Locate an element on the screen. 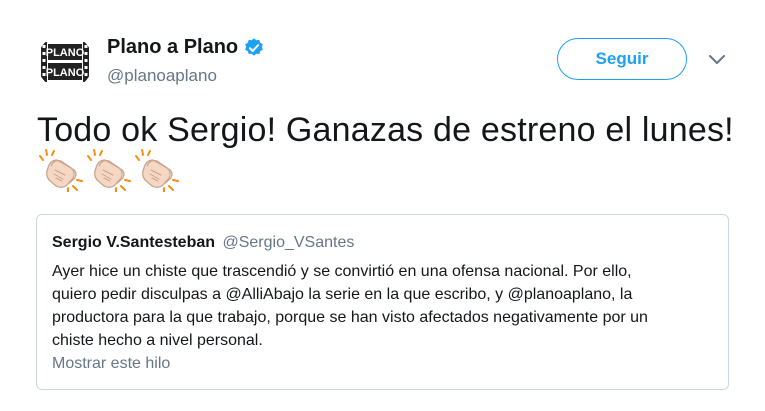 The height and width of the screenshot is (411, 765). quoted-tweet-header: Sergio V.Santesteban @Sergio_VSantes is located at coordinates (203, 243).